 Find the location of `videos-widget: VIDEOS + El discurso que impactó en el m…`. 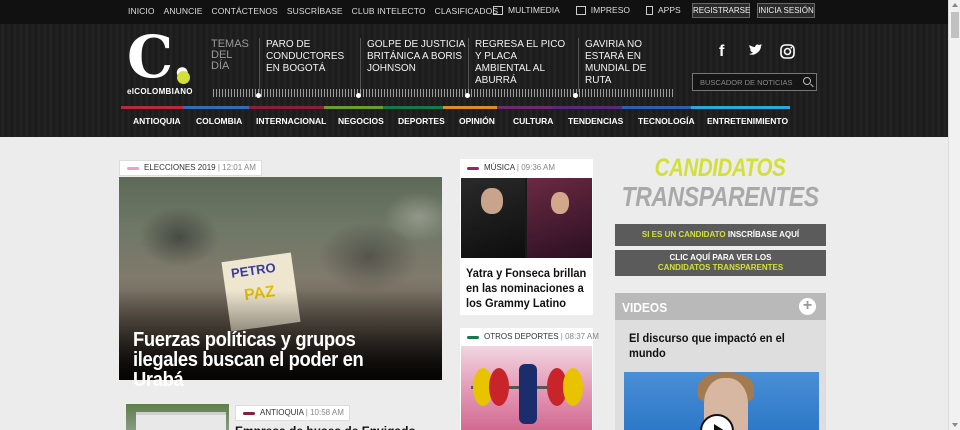

videos-widget: VIDEOS + El discurso que impactó en el m… is located at coordinates (720, 361).